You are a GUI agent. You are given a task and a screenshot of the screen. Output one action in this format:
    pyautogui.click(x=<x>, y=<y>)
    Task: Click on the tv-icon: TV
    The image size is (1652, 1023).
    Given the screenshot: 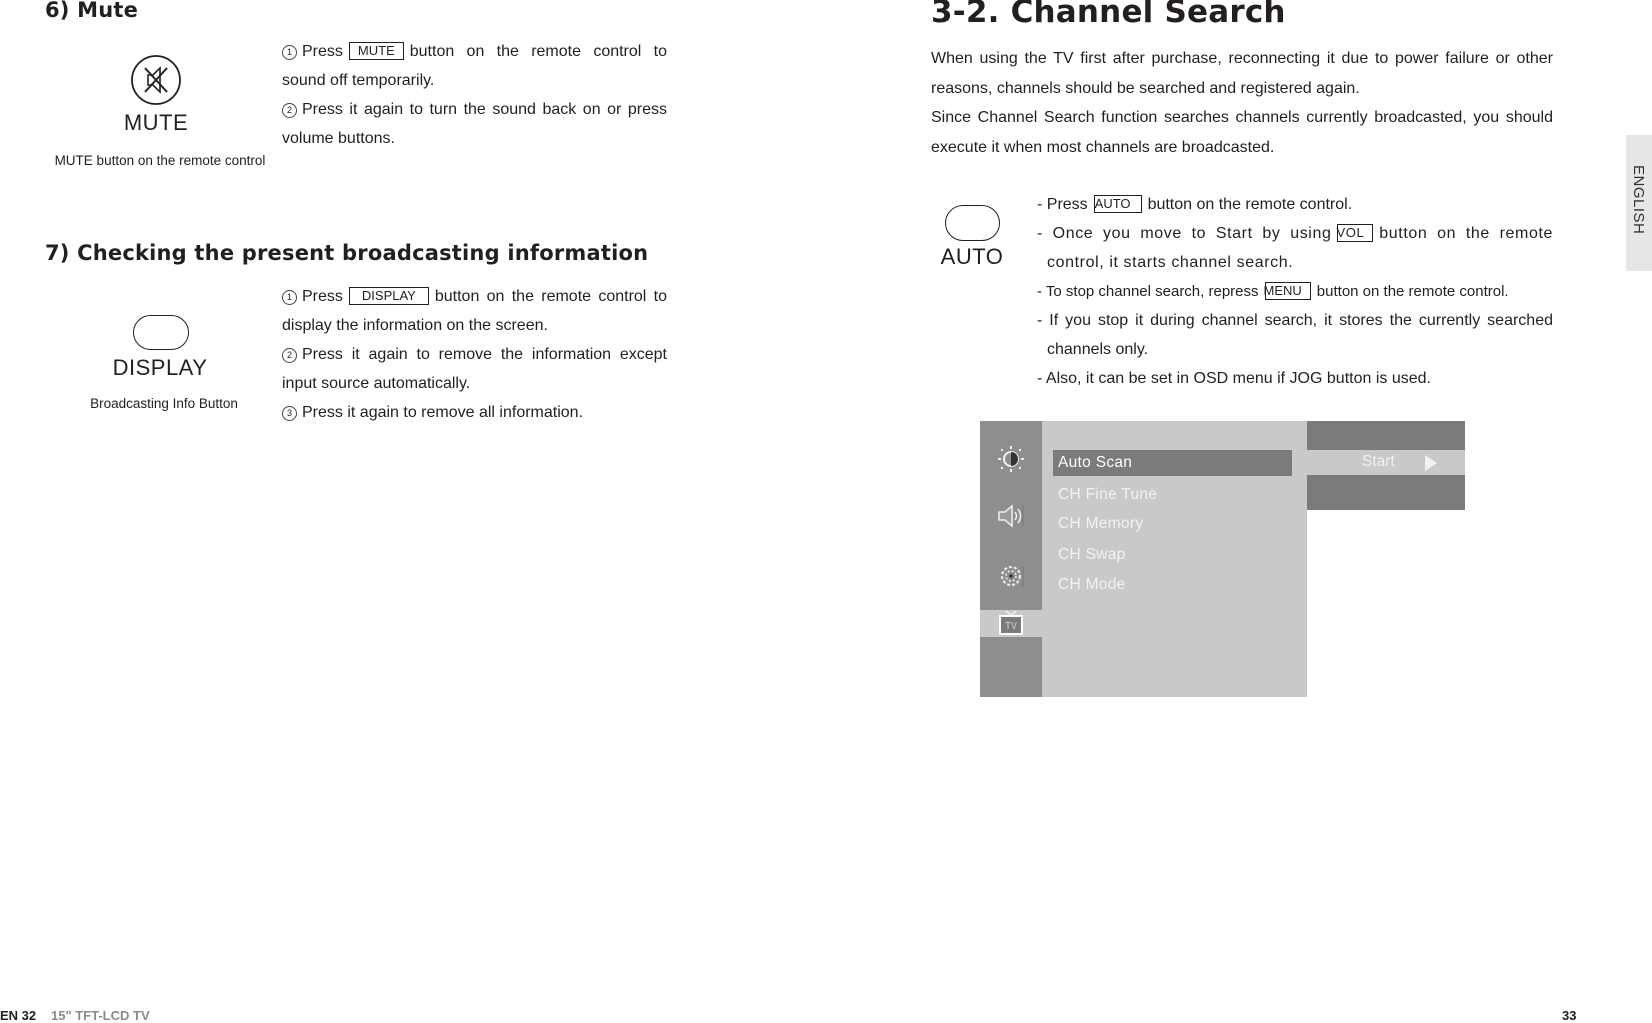 What is the action you would take?
    pyautogui.click(x=1011, y=623)
    